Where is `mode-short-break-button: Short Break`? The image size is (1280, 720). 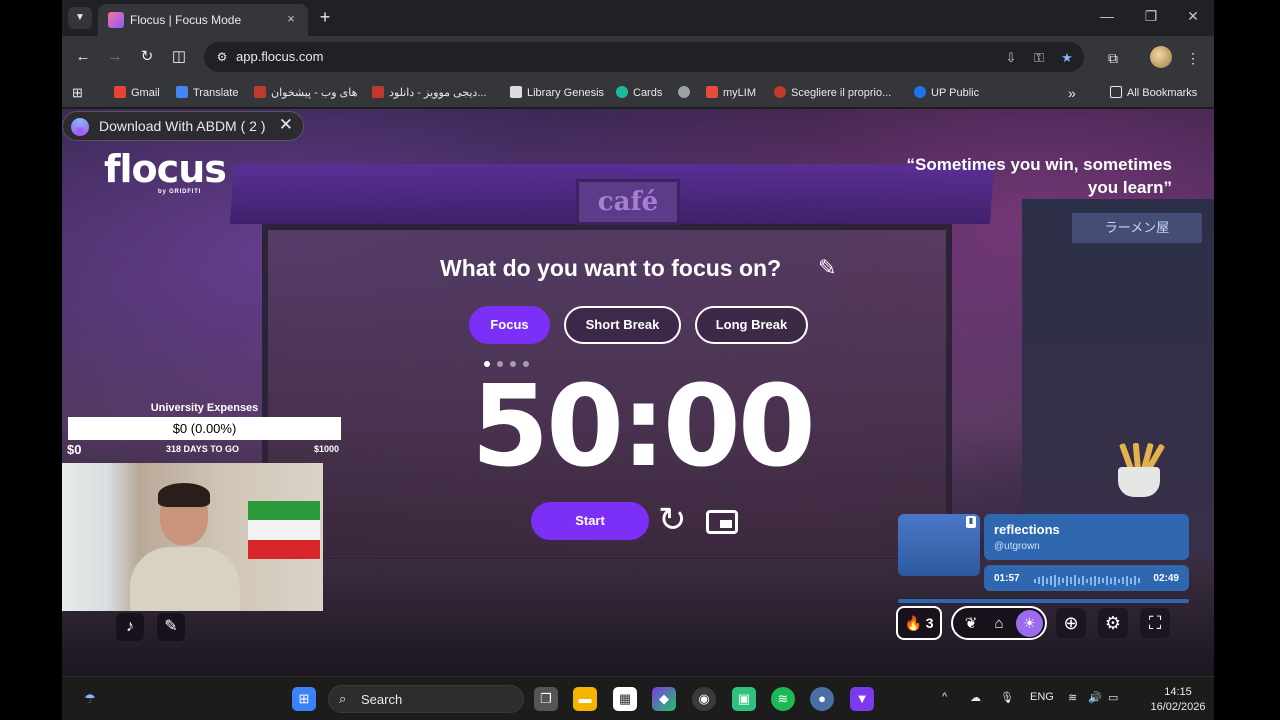 mode-short-break-button: Short Break is located at coordinates (622, 325).